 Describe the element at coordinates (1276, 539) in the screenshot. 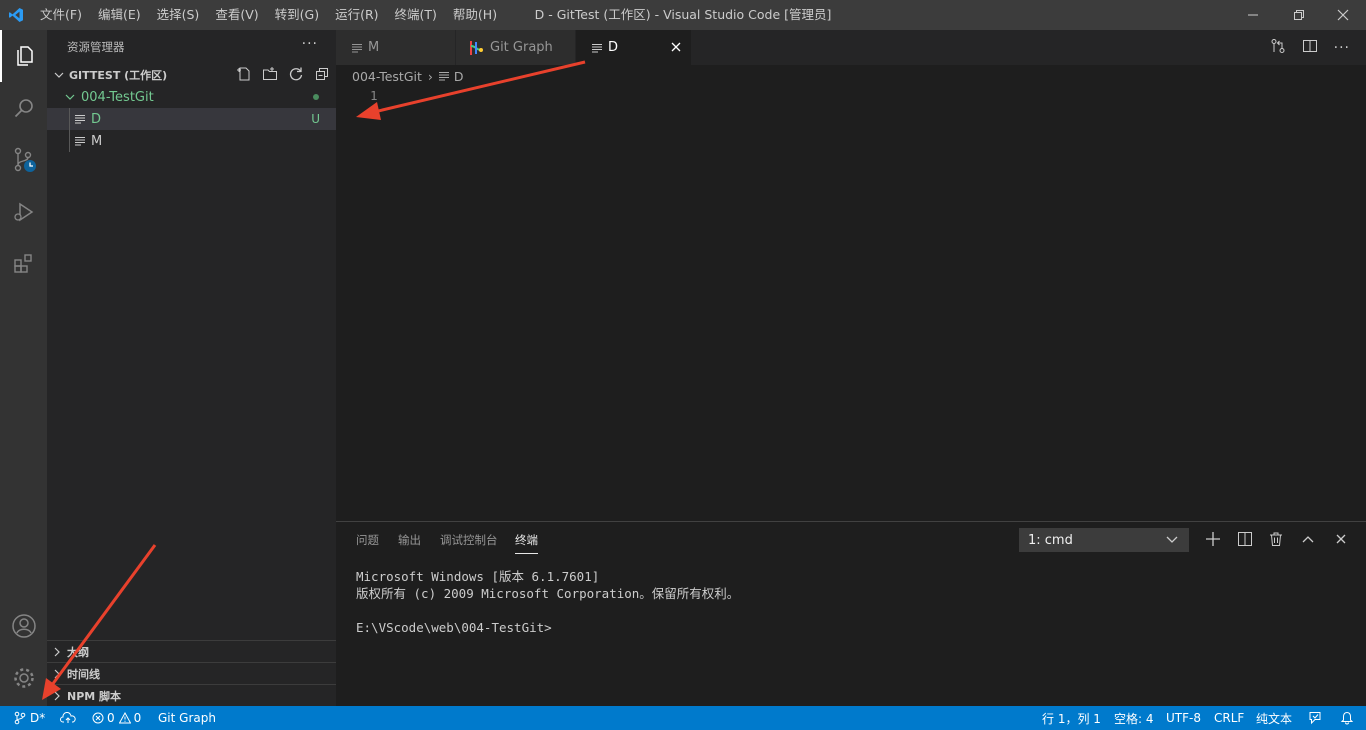

I see `kill-terminal-icon` at that location.